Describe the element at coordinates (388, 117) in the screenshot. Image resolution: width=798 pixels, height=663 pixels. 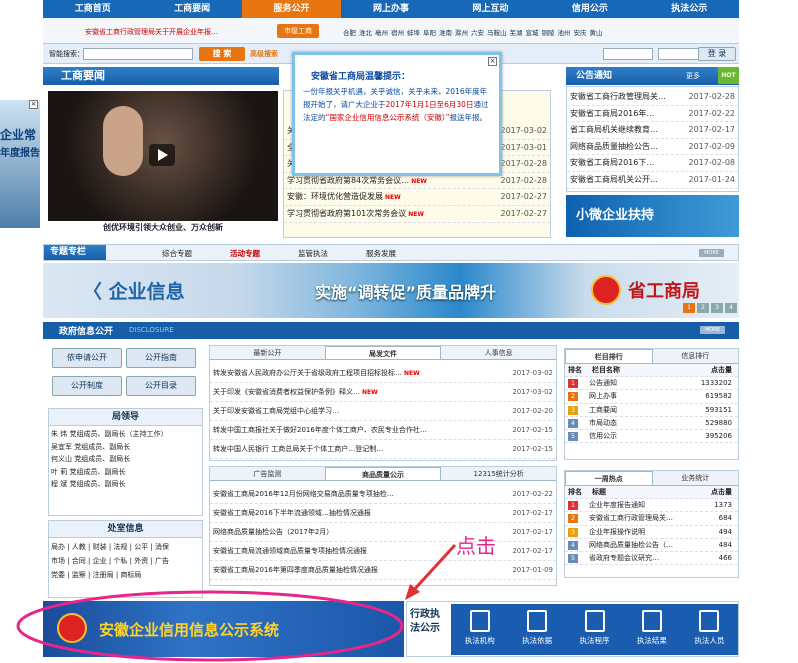
I see `popup-system-link: “国家企业信用信息公示系统（安徽）”` at that location.